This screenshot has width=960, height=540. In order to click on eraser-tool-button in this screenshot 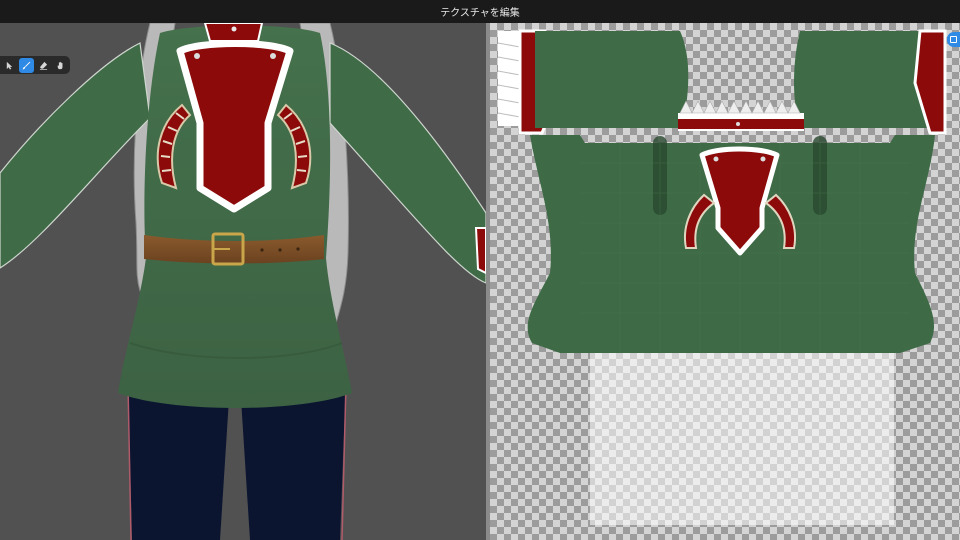, I will do `click(43, 65)`.